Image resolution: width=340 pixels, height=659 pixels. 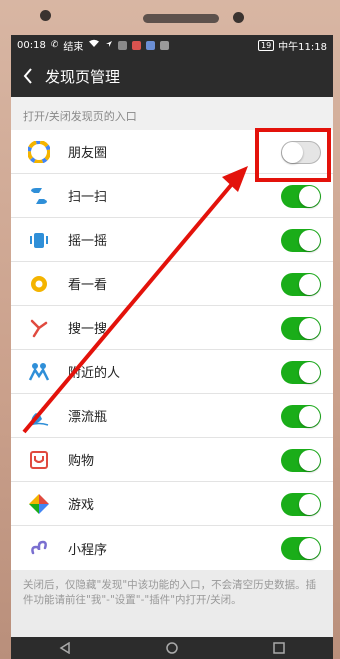 I want to click on list-item-label: 扫一扫, so click(x=88, y=197).